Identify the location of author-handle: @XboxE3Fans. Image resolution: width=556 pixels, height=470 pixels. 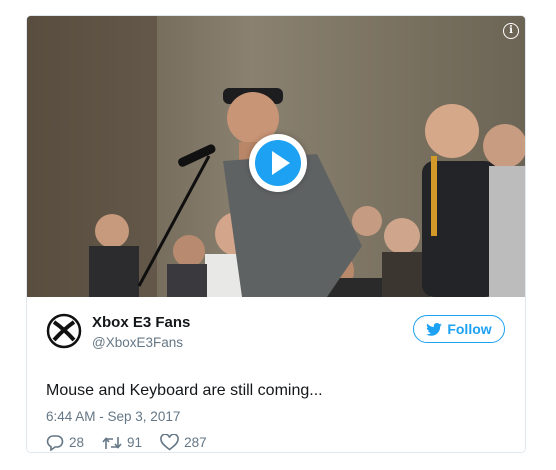
(137, 342).